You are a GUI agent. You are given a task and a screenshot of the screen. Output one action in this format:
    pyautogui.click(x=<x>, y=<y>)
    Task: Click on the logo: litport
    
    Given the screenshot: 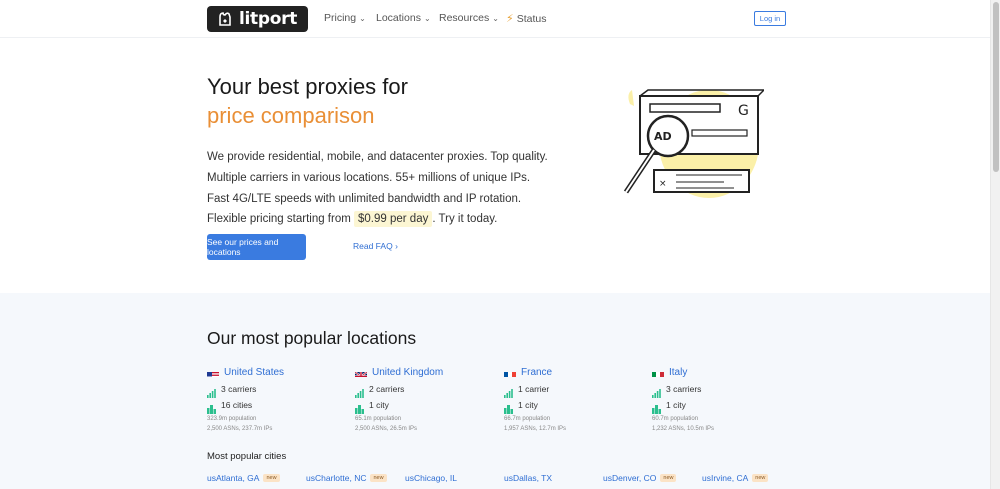 What is the action you would take?
    pyautogui.click(x=257, y=19)
    